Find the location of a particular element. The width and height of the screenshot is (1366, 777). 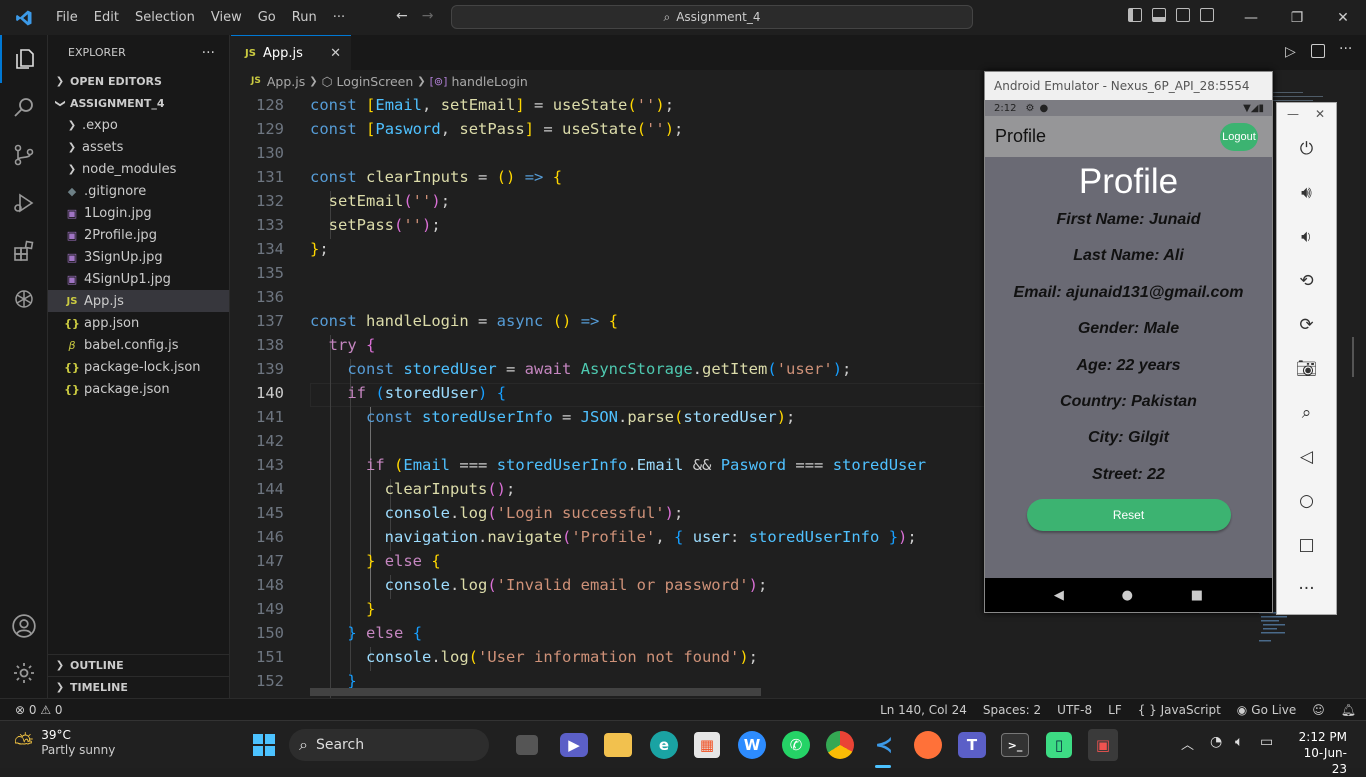

explorer-more-button: ··· is located at coordinates (208, 53).